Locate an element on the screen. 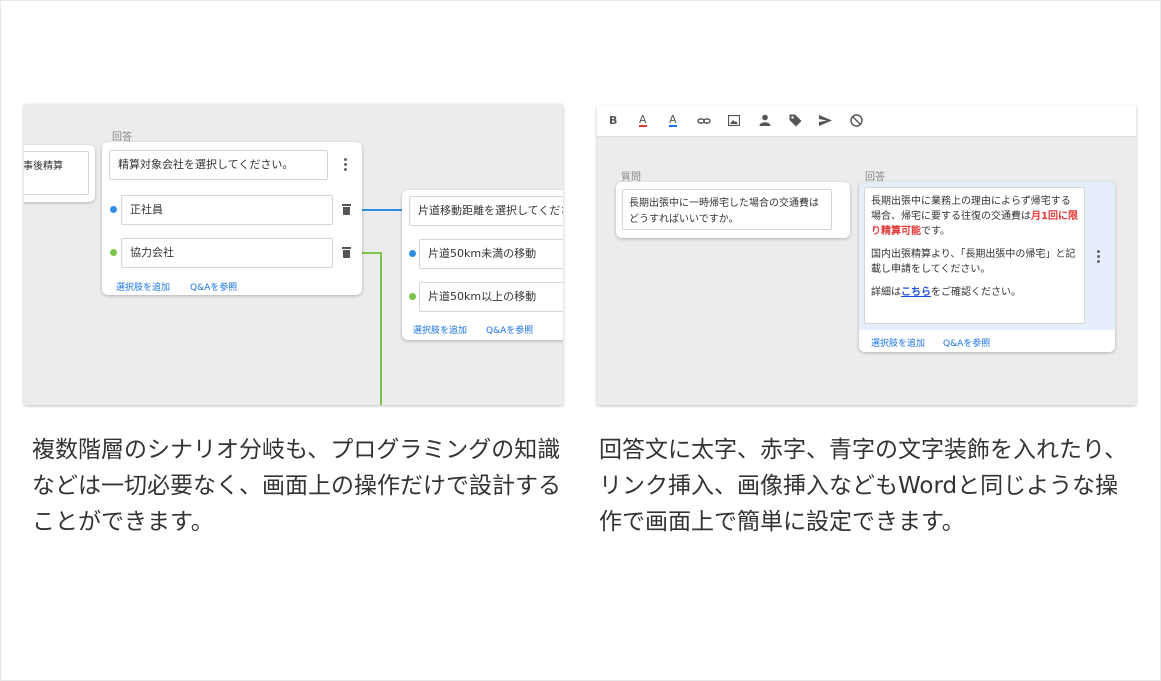 The height and width of the screenshot is (681, 1161). send-icon is located at coordinates (825, 120).